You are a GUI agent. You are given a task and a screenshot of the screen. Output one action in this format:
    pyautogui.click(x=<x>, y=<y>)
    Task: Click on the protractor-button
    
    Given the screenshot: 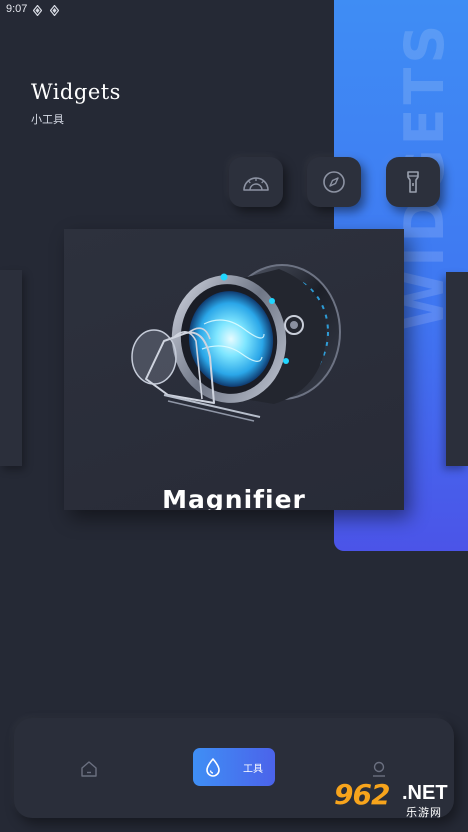 What is the action you would take?
    pyautogui.click(x=256, y=182)
    